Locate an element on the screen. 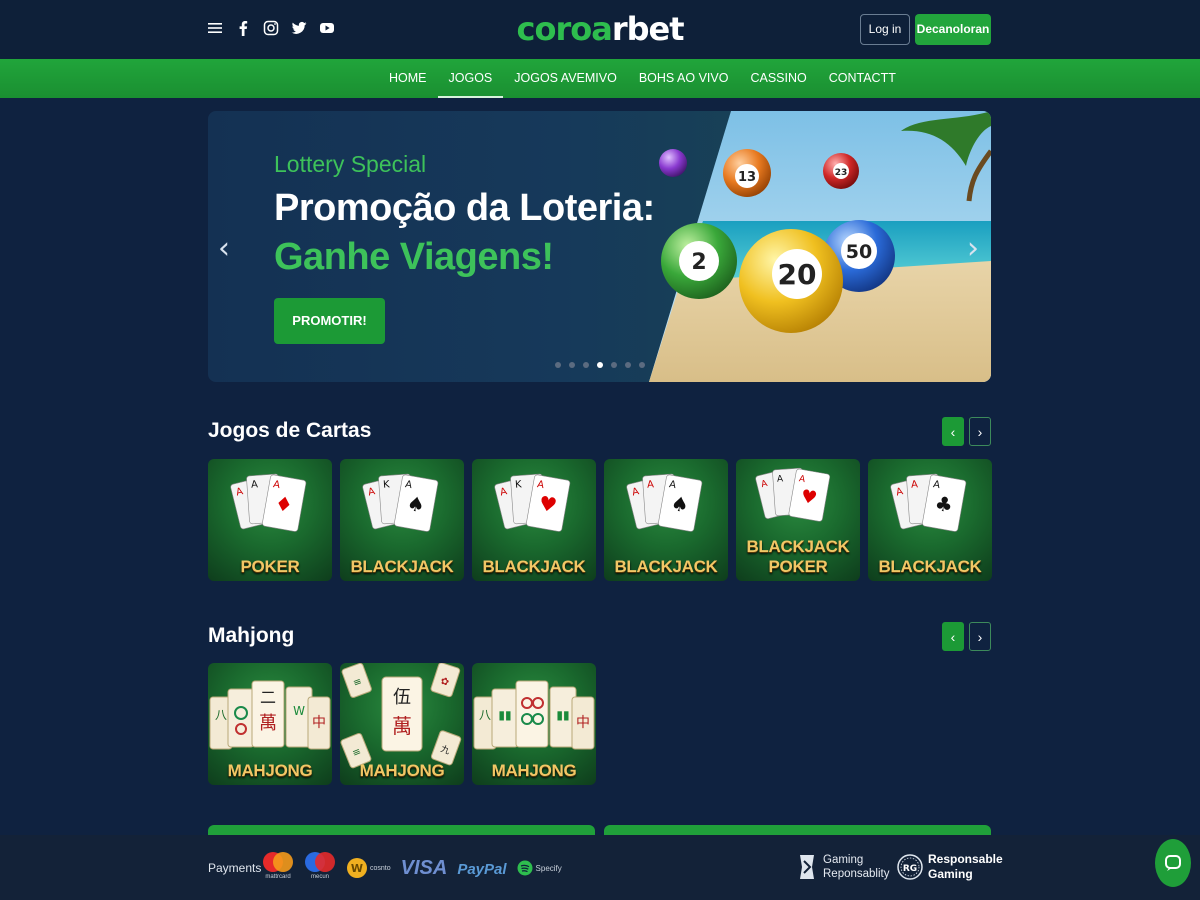 This screenshot has width=1200, height=900. spotify-logo: Specify is located at coordinates (539, 868).